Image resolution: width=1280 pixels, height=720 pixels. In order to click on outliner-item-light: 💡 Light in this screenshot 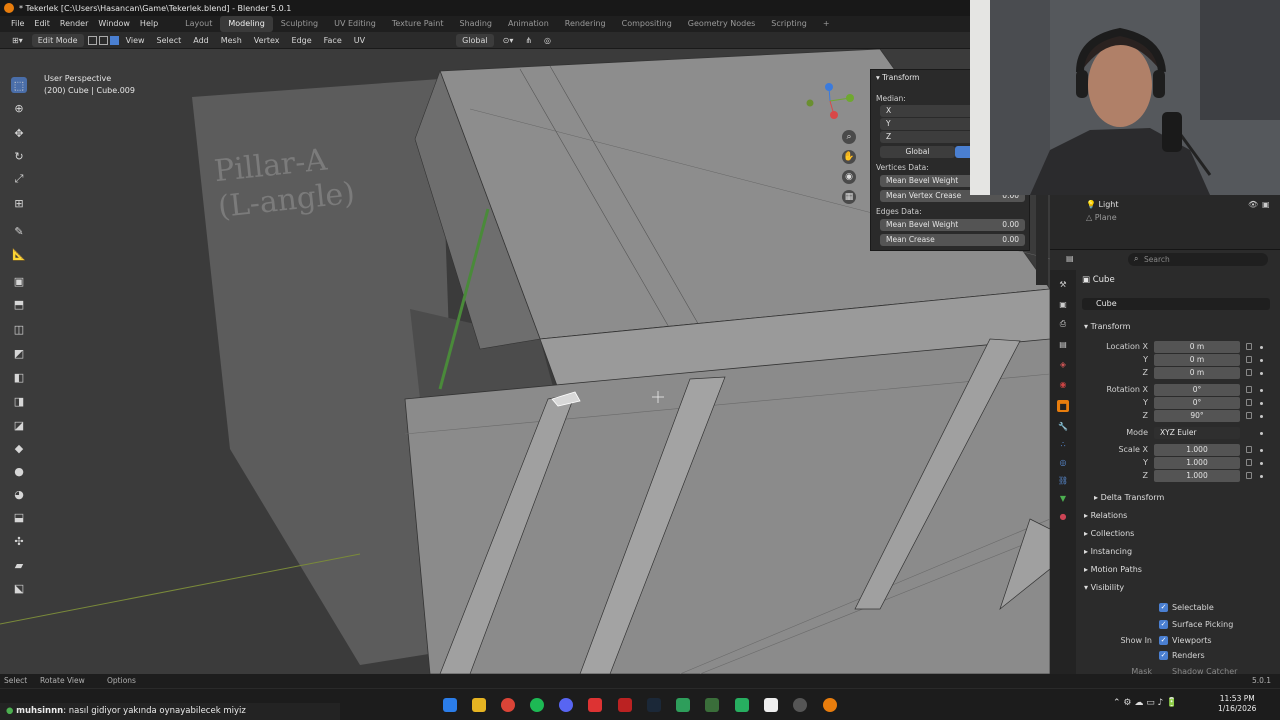, I will do `click(1102, 204)`.